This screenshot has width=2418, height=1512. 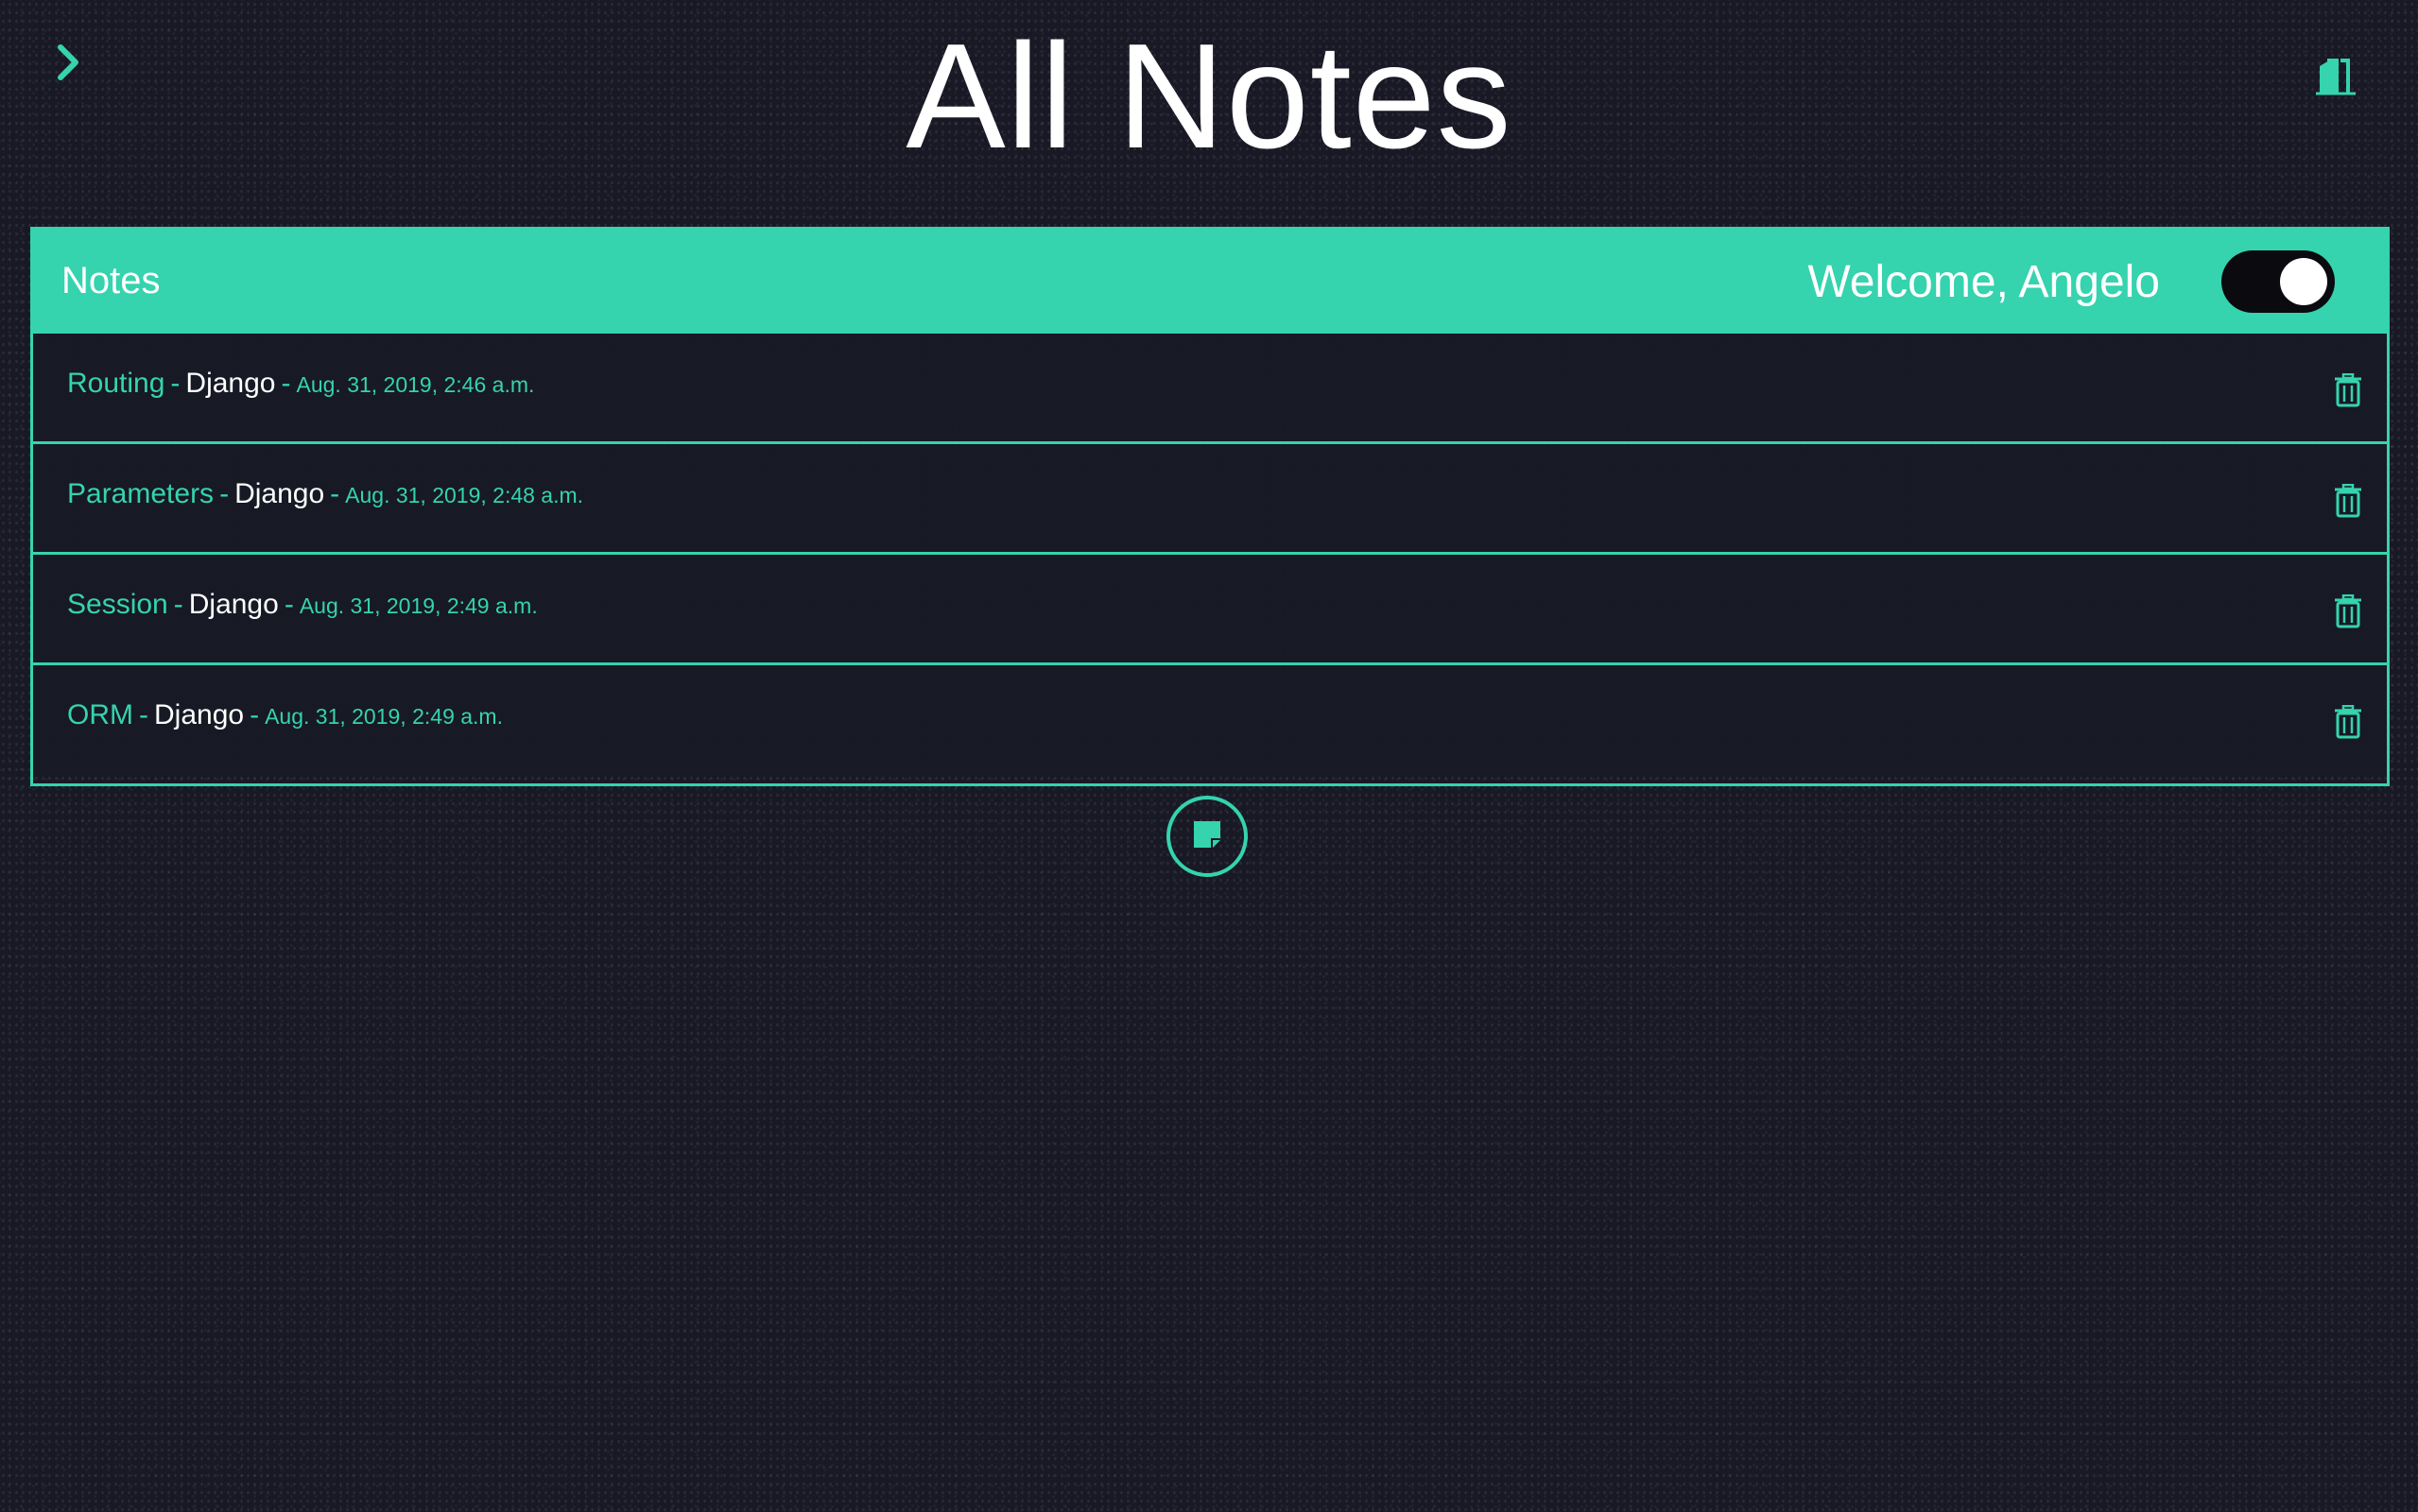 I want to click on note-add-icon, so click(x=1207, y=836).